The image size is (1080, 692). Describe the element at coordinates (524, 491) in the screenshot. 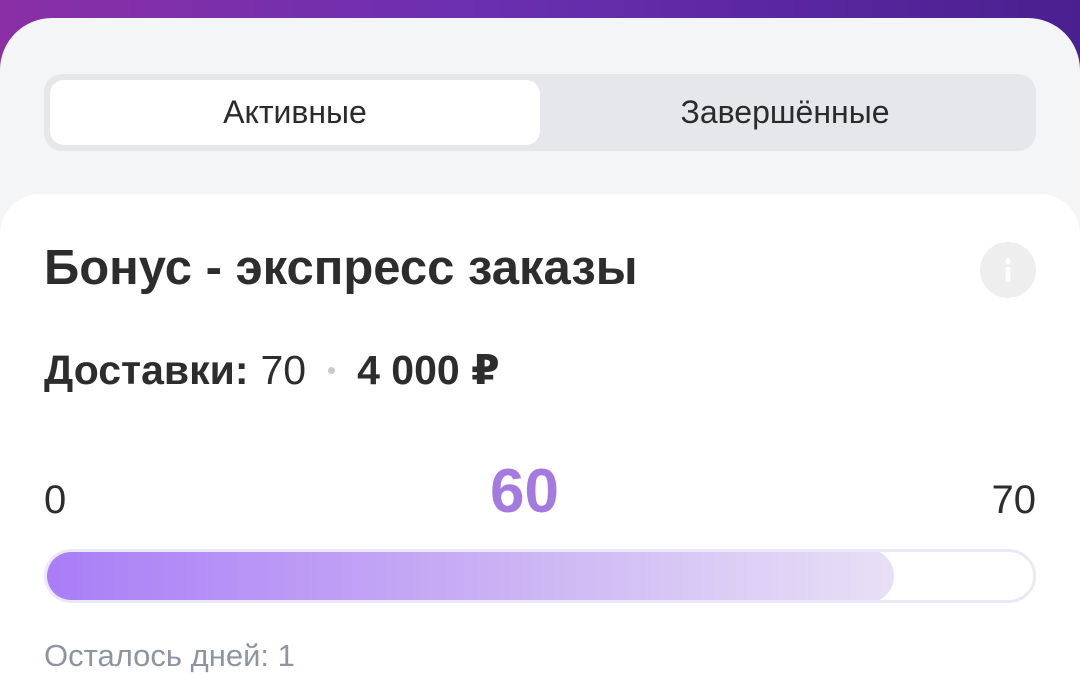

I see `progress-current-value: 60` at that location.